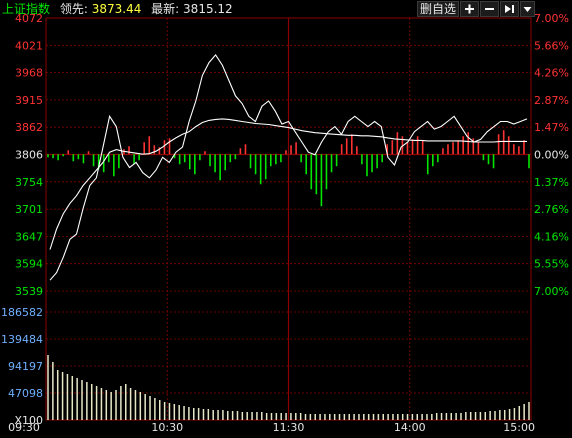 The image size is (572, 438). Describe the element at coordinates (24, 427) in the screenshot. I see `time-tick-label: 09:30` at that location.